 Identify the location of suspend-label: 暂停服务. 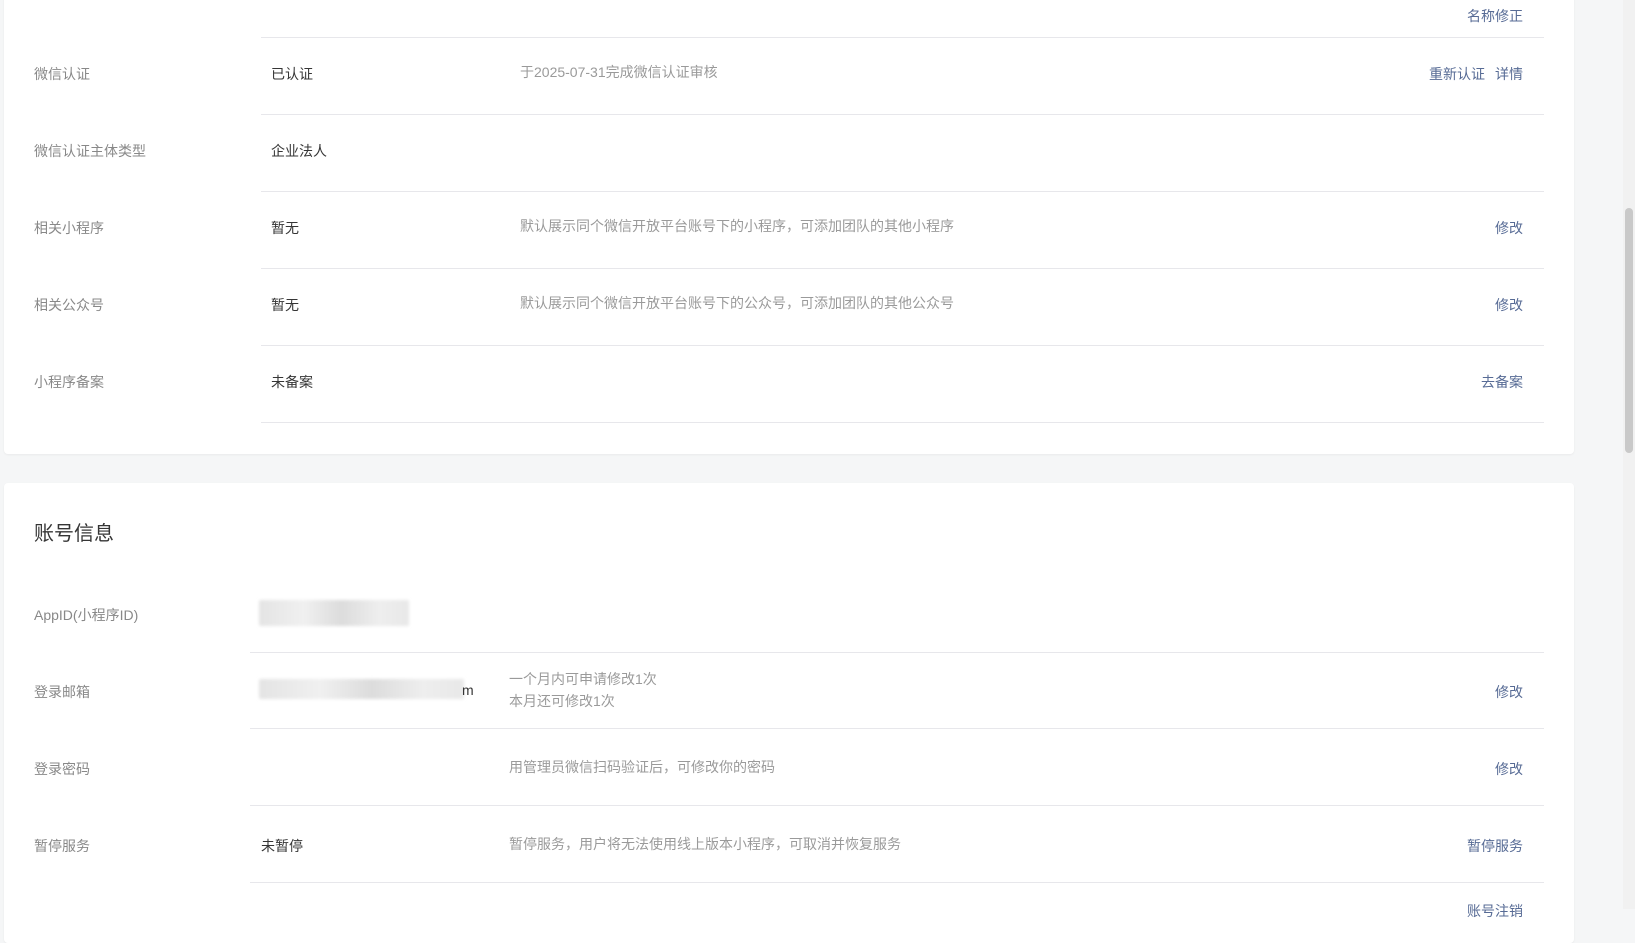
(62, 846).